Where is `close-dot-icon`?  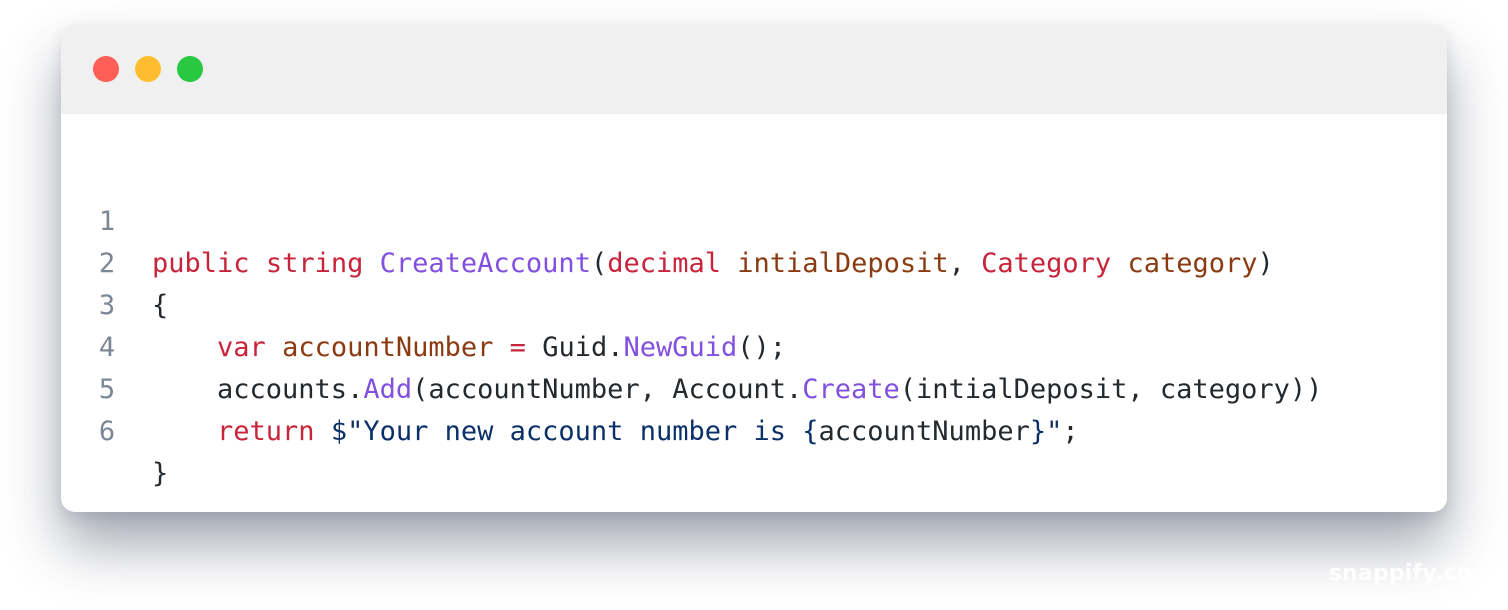 close-dot-icon is located at coordinates (106, 69).